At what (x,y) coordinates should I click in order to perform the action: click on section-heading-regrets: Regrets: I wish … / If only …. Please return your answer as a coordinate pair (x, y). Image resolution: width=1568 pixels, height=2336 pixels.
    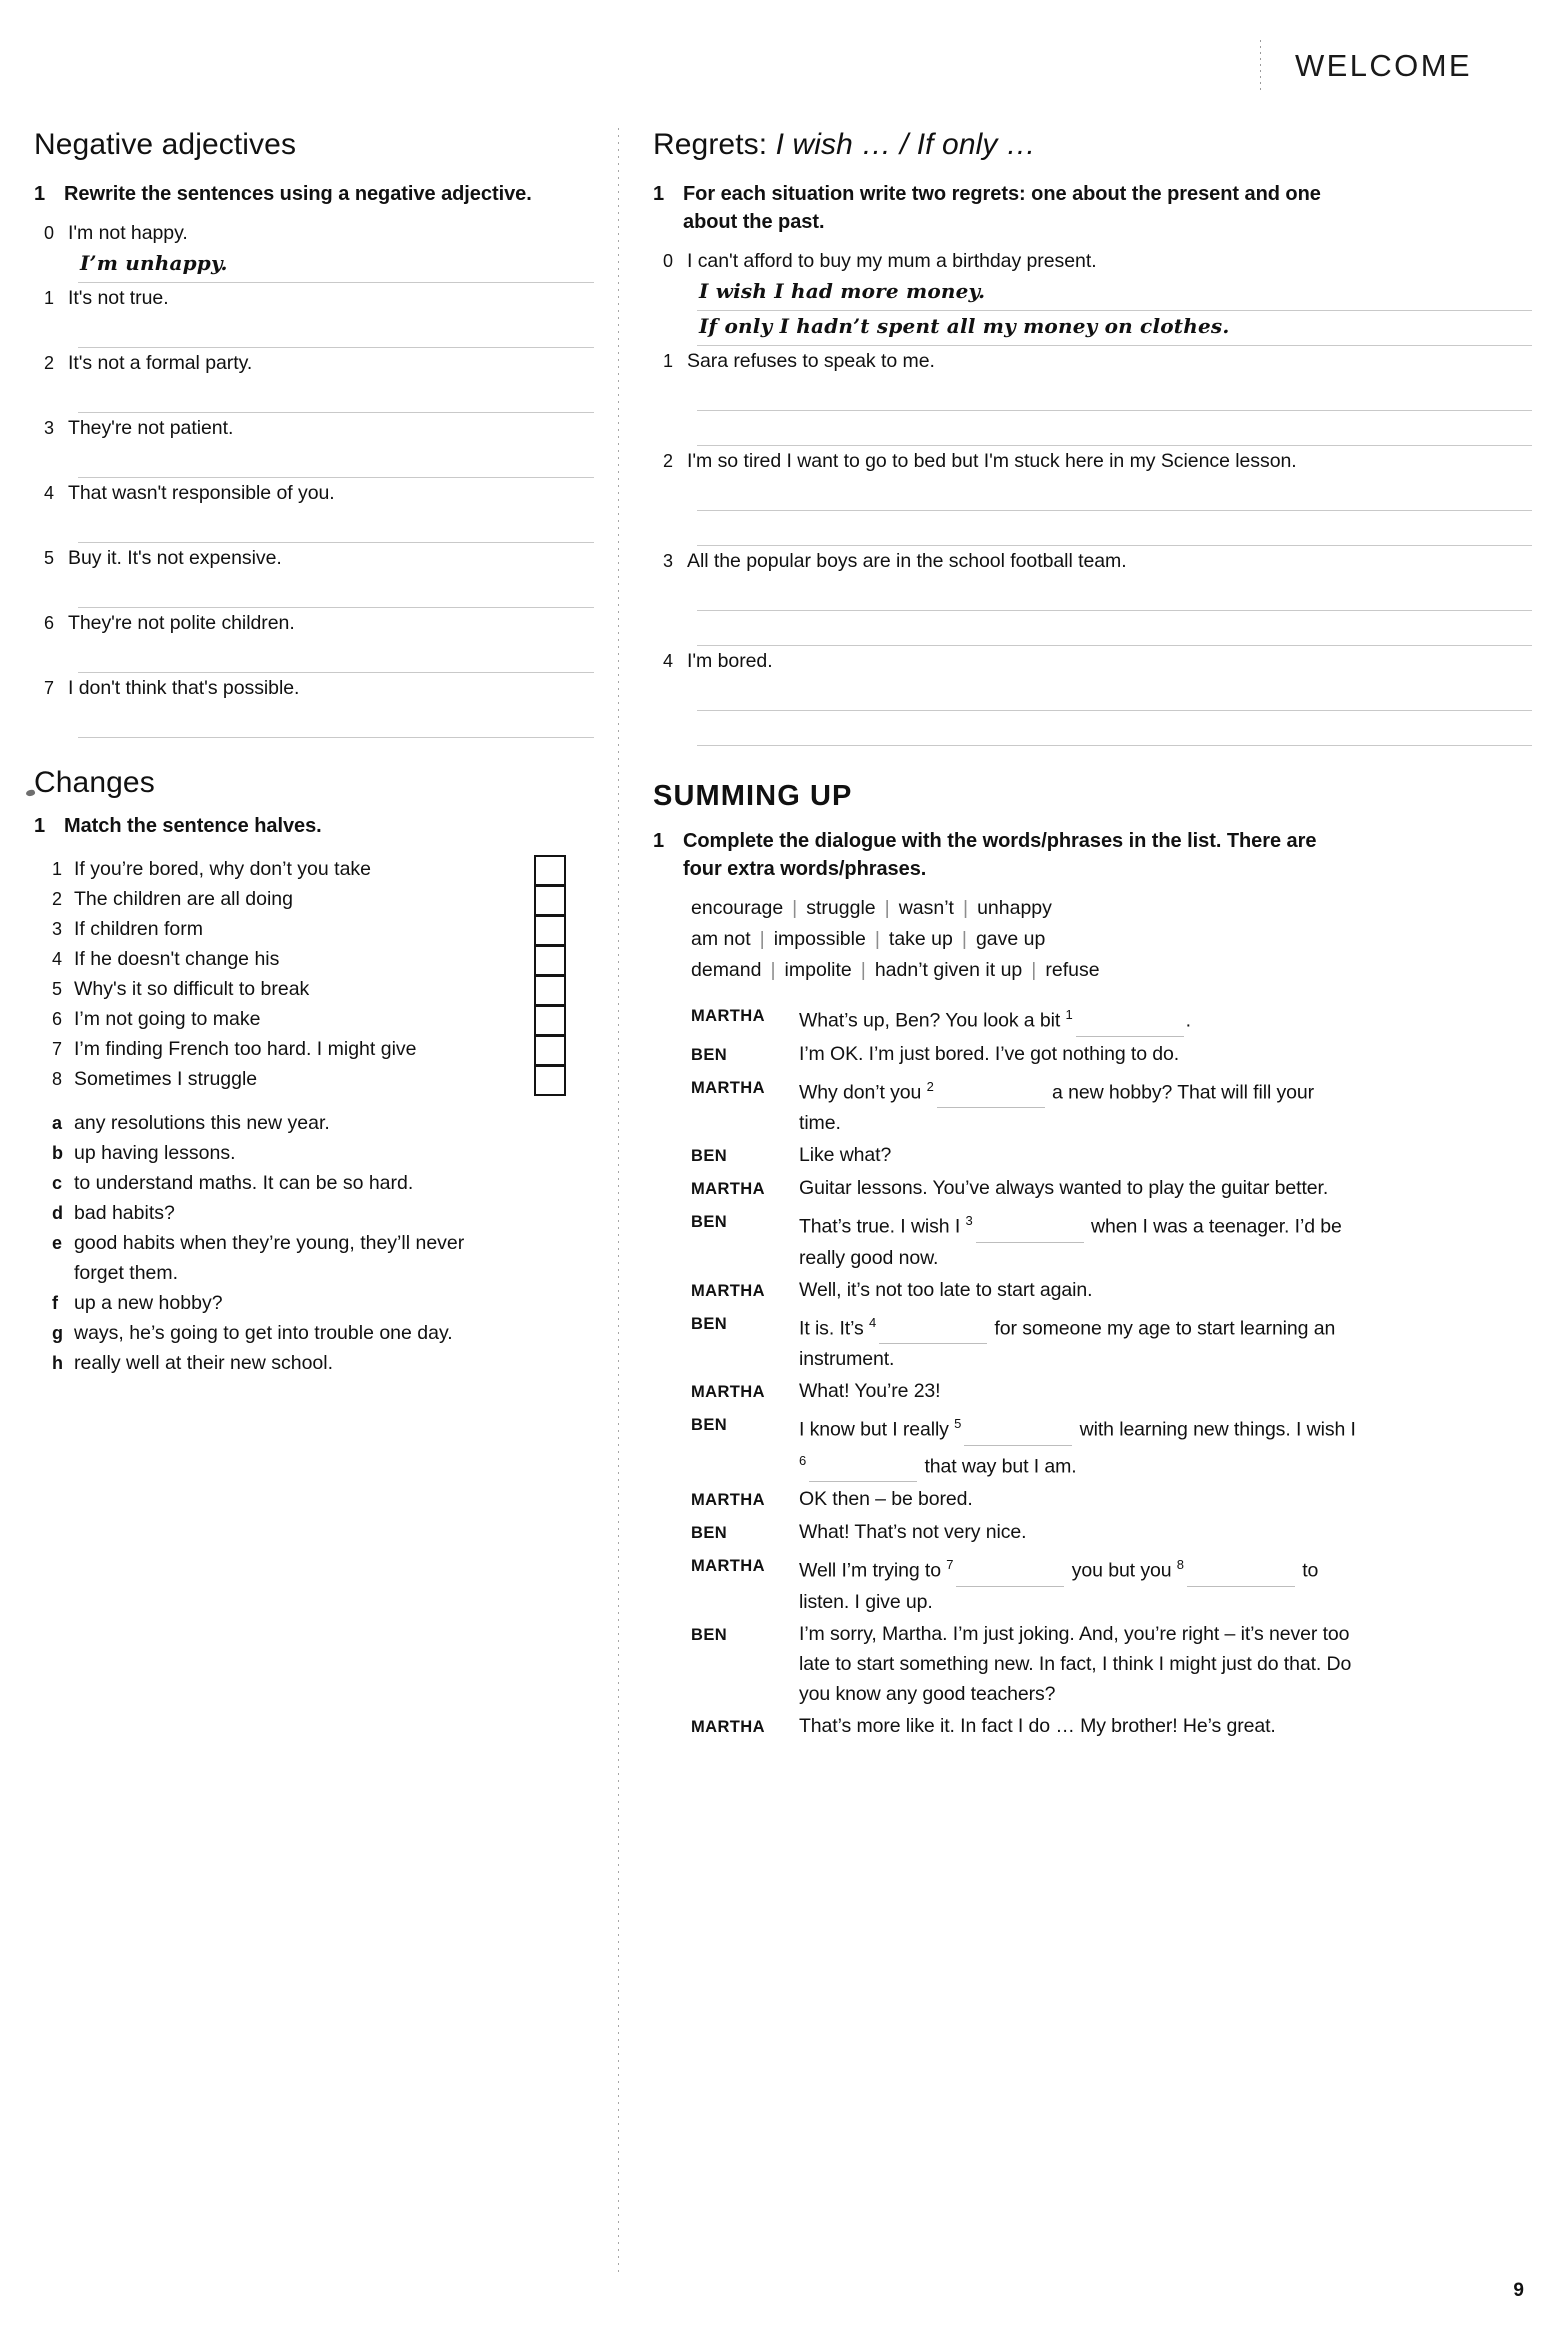
    Looking at the image, I should click on (1092, 145).